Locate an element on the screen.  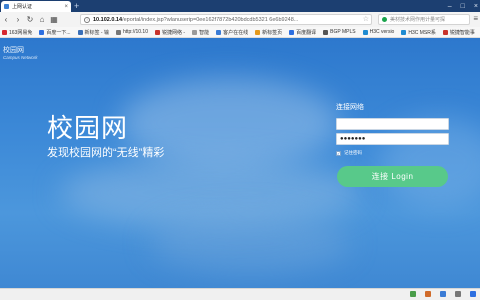
bookmark-item: H3C MSR系 is located at coordinates (418, 32).